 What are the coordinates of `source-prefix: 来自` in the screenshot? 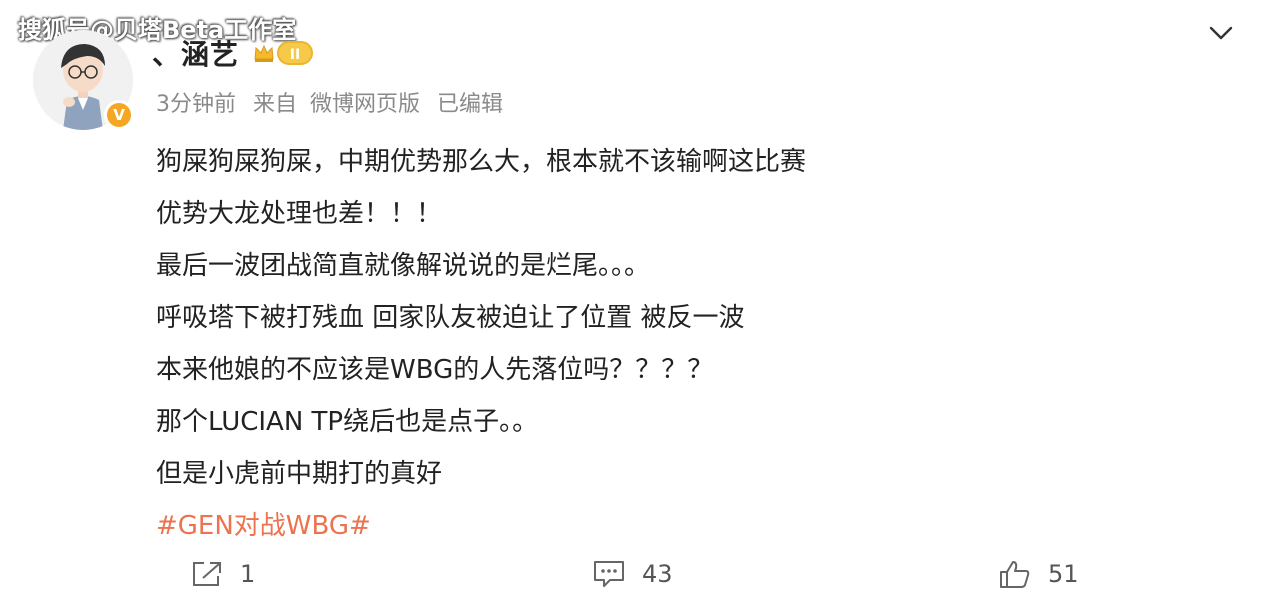 It's located at (275, 104).